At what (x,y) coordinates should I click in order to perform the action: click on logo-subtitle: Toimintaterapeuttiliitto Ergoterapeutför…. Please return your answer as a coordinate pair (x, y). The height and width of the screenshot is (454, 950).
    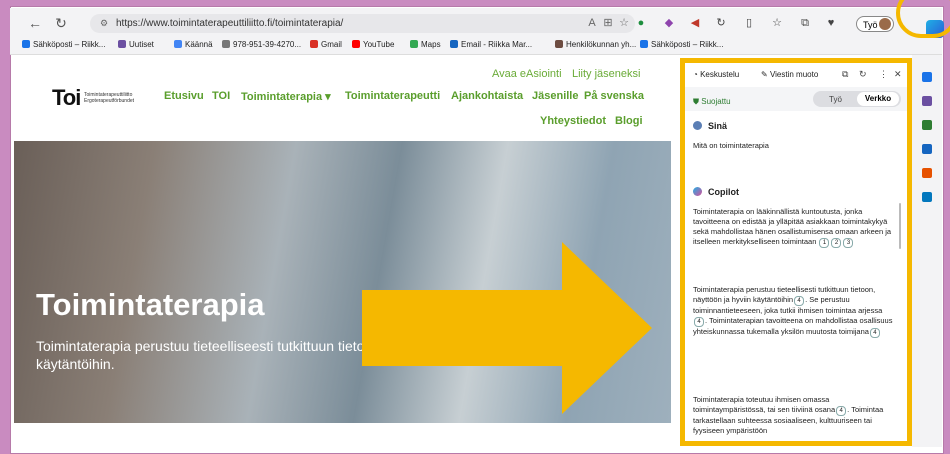
    Looking at the image, I should click on (109, 98).